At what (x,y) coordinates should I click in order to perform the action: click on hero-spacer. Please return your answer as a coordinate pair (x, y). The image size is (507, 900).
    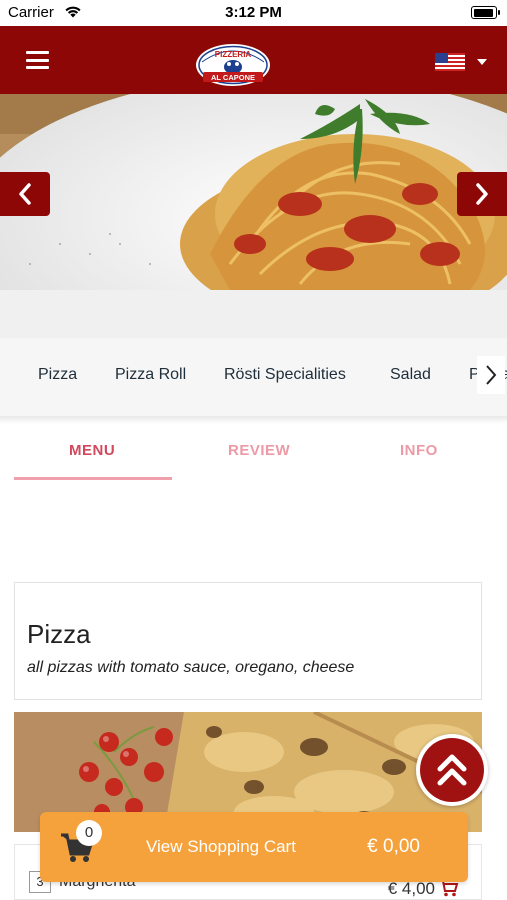
    Looking at the image, I should click on (253, 314).